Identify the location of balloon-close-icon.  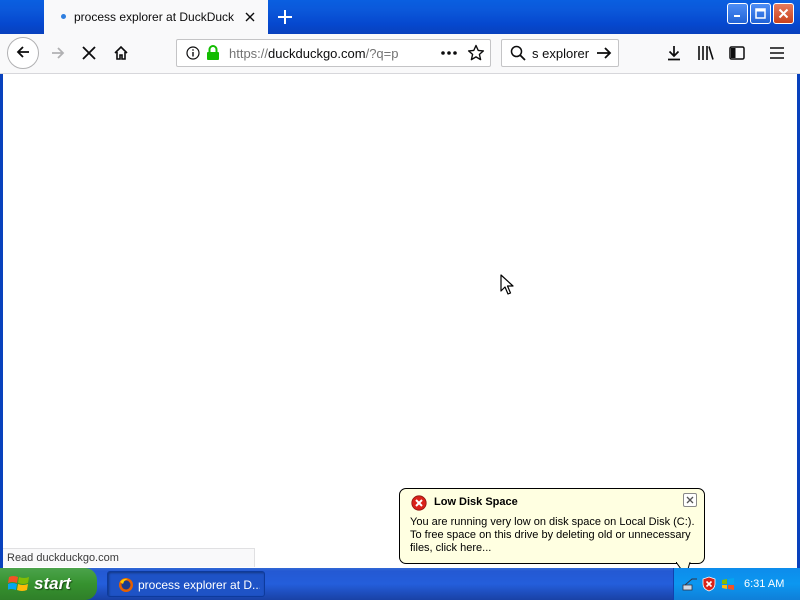
(690, 500).